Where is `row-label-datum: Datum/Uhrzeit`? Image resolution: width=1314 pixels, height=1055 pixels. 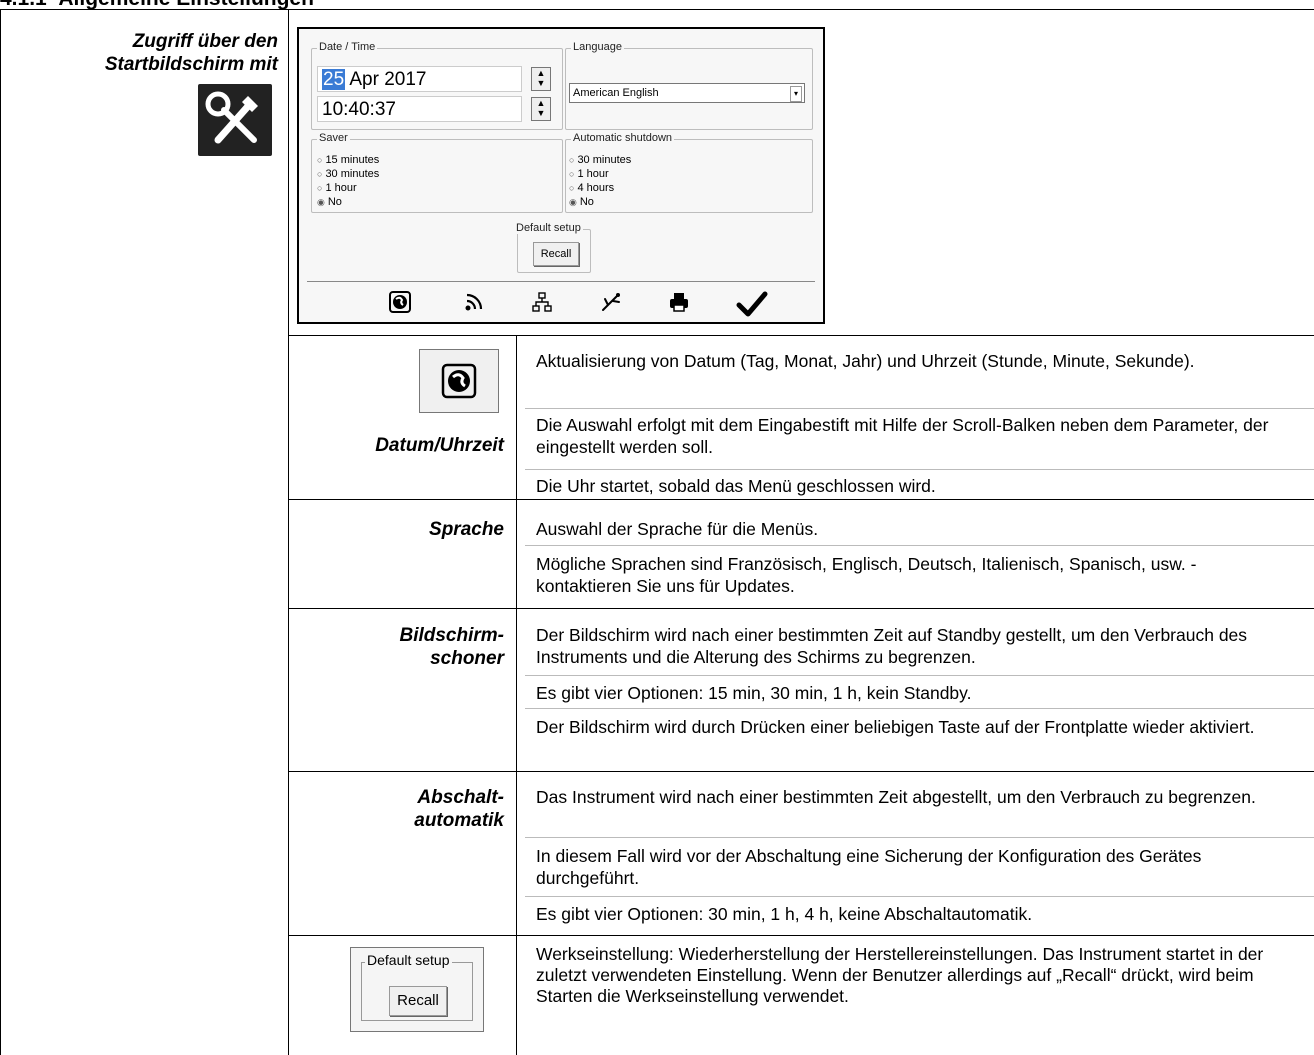 row-label-datum: Datum/Uhrzeit is located at coordinates (439, 445).